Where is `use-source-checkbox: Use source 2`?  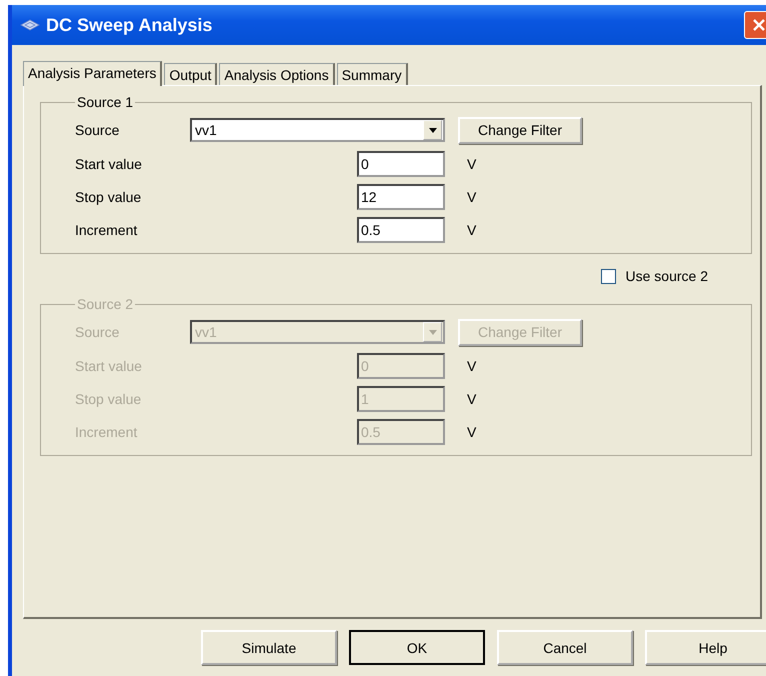
use-source-checkbox: Use source 2 is located at coordinates (654, 276).